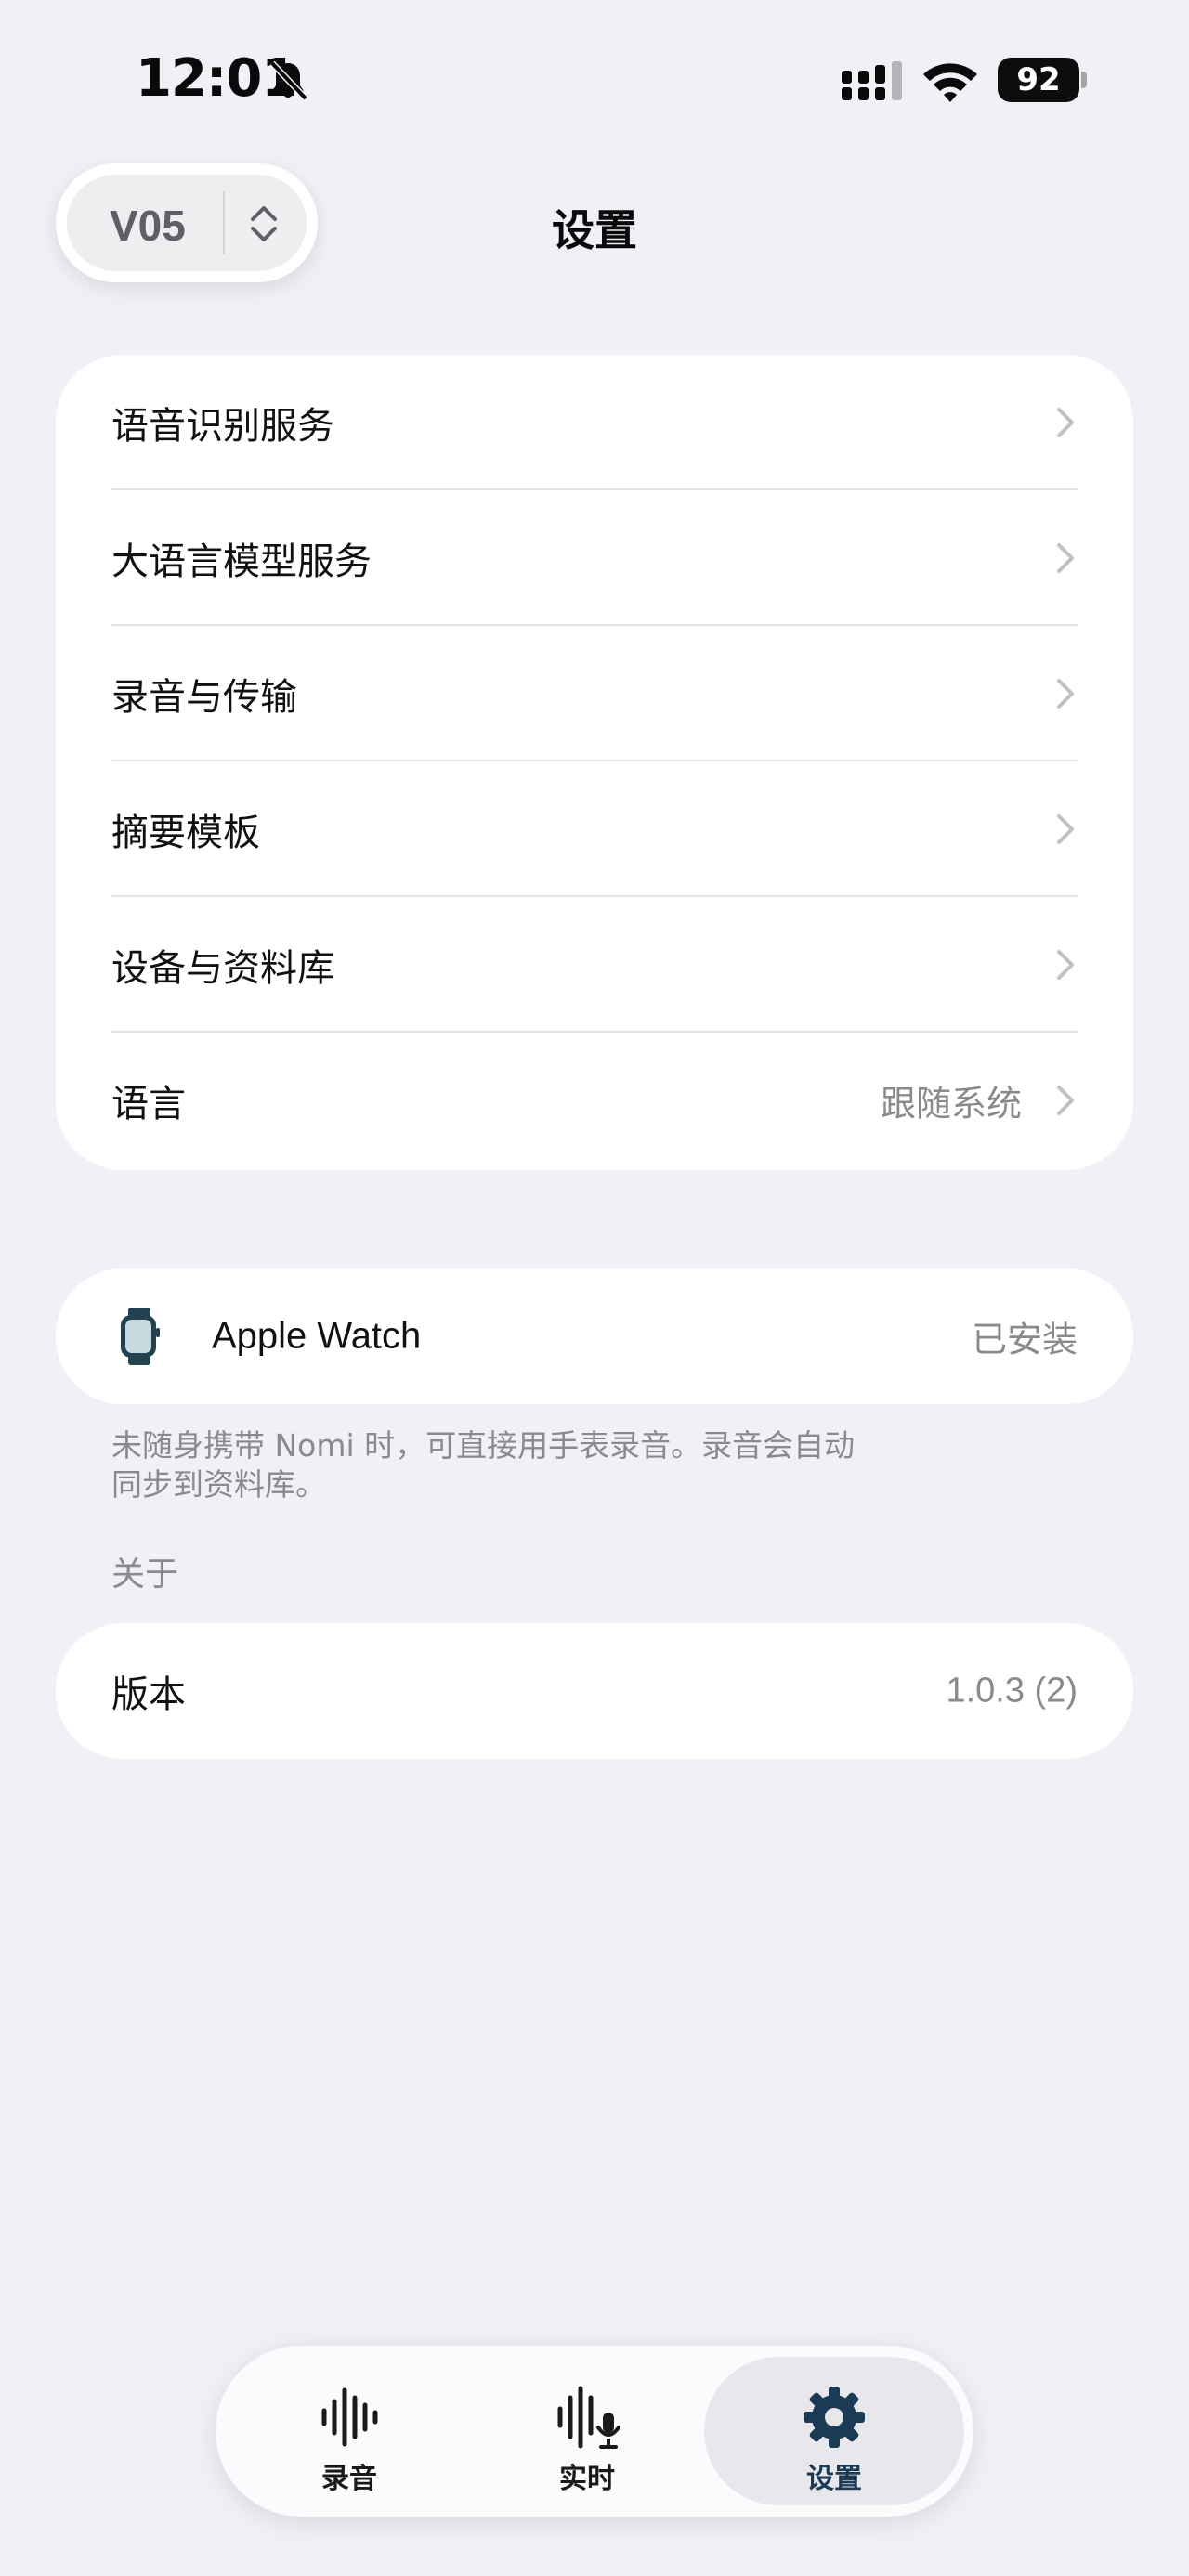  I want to click on settings-row-label: 录音与传输, so click(204, 698).